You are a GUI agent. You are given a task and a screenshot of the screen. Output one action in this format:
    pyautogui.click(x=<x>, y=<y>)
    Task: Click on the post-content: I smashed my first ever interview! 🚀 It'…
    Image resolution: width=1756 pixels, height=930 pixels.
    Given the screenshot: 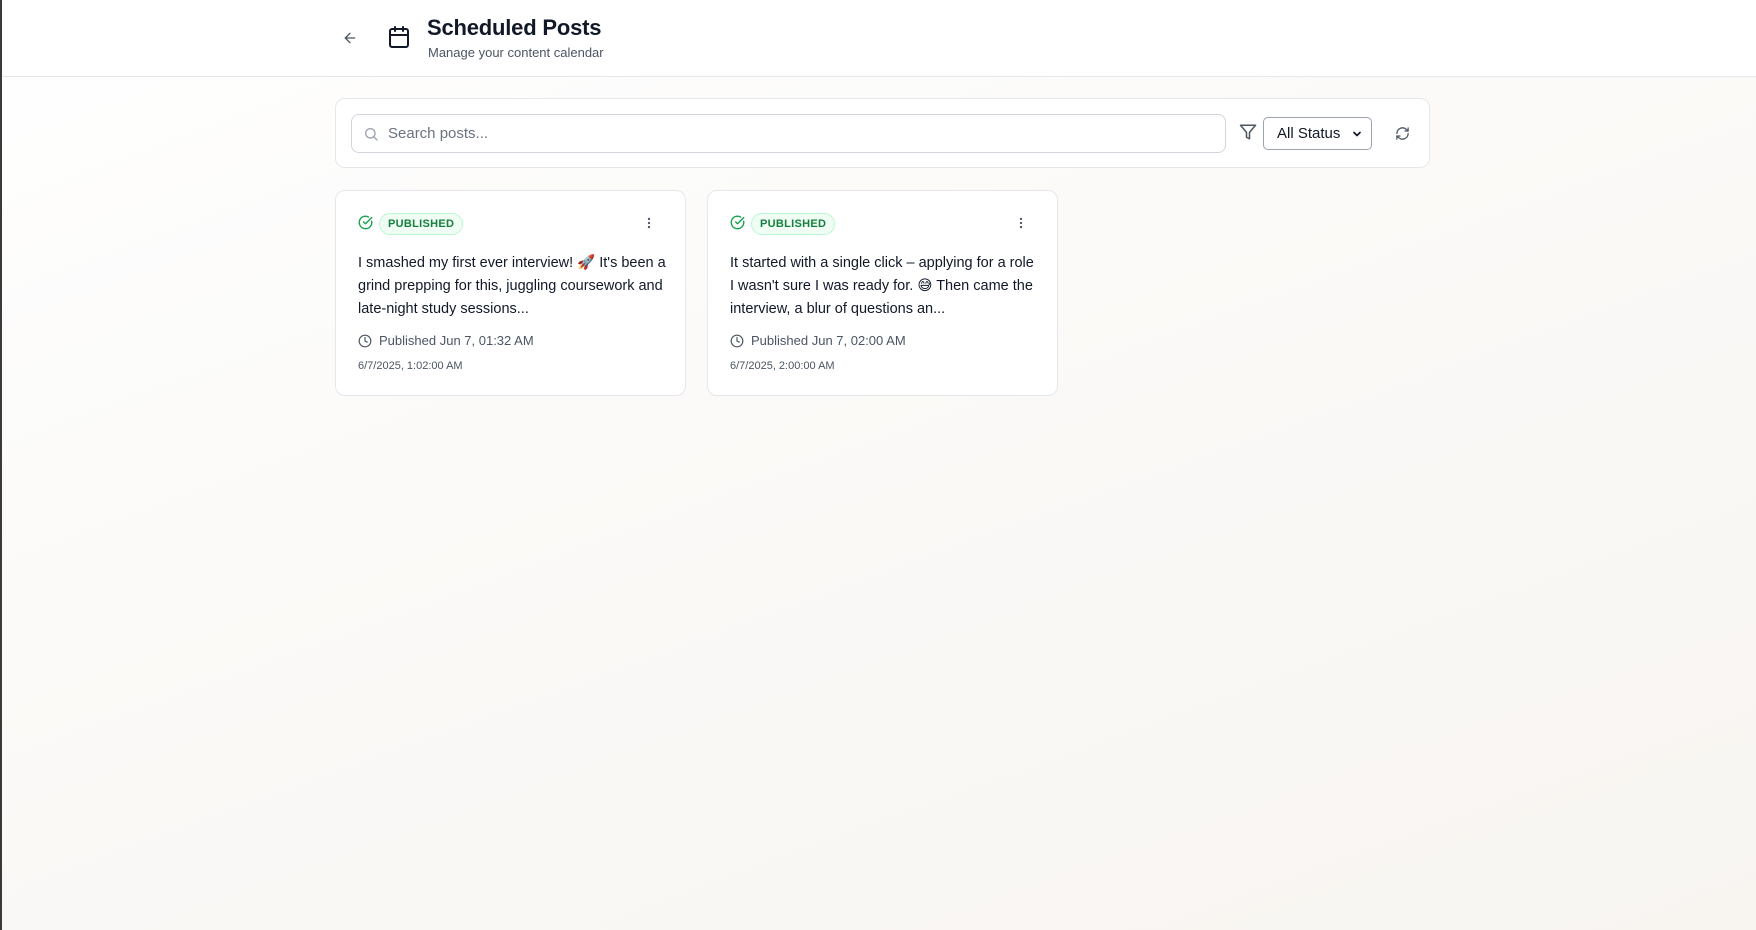 What is the action you would take?
    pyautogui.click(x=512, y=286)
    